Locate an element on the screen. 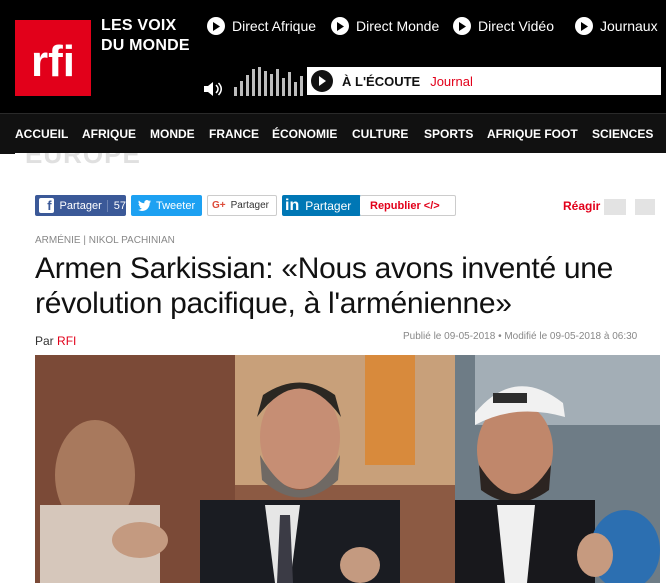 The width and height of the screenshot is (666, 583). facebook-share-button: f Partager 57 is located at coordinates (80, 205).